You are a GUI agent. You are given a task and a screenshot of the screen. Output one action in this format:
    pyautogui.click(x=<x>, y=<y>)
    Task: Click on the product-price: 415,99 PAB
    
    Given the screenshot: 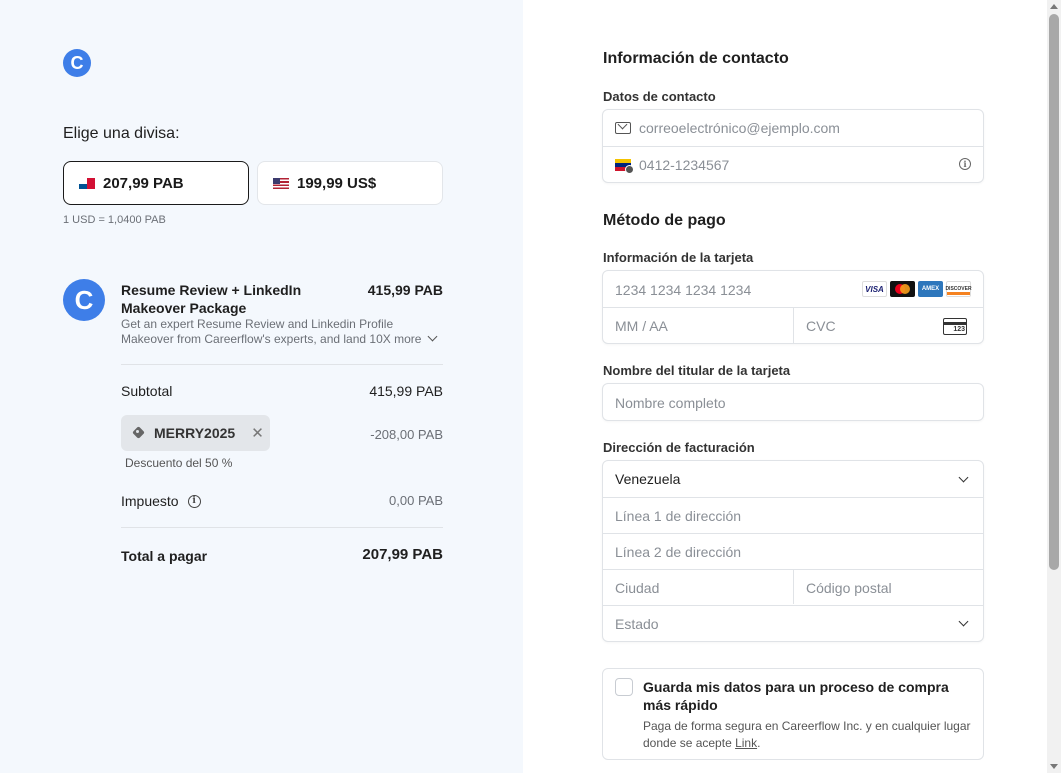 What is the action you would take?
    pyautogui.click(x=405, y=290)
    